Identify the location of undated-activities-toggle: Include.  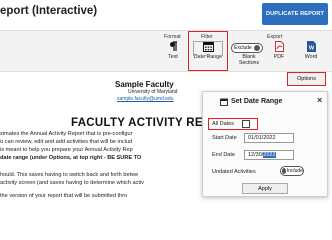
(292, 171).